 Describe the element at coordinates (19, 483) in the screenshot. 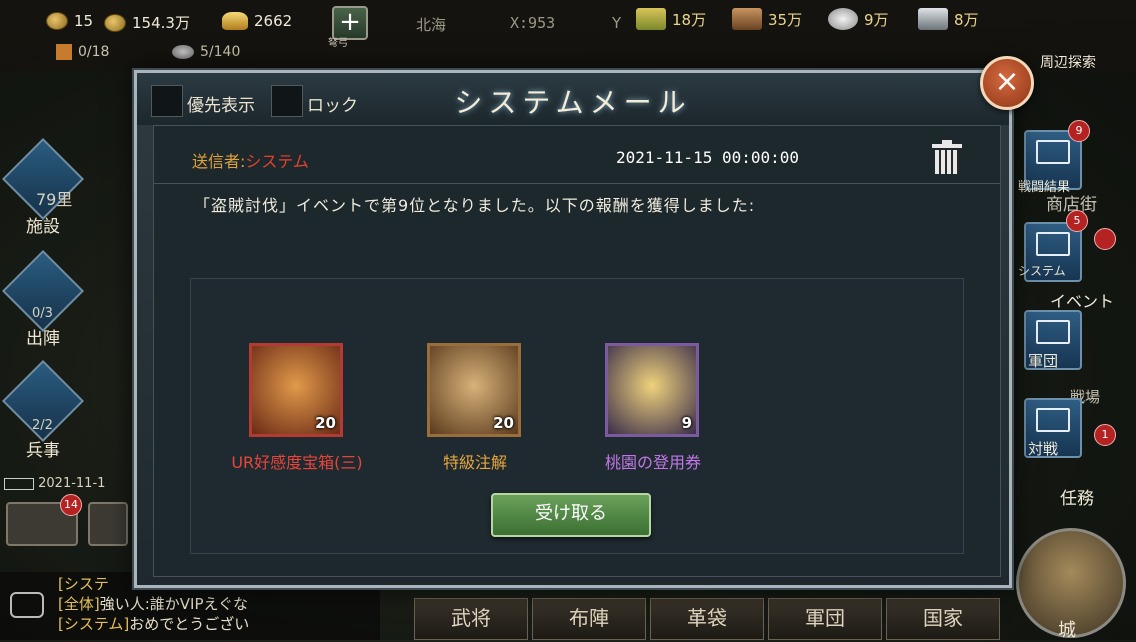

I see `battery-icon` at that location.